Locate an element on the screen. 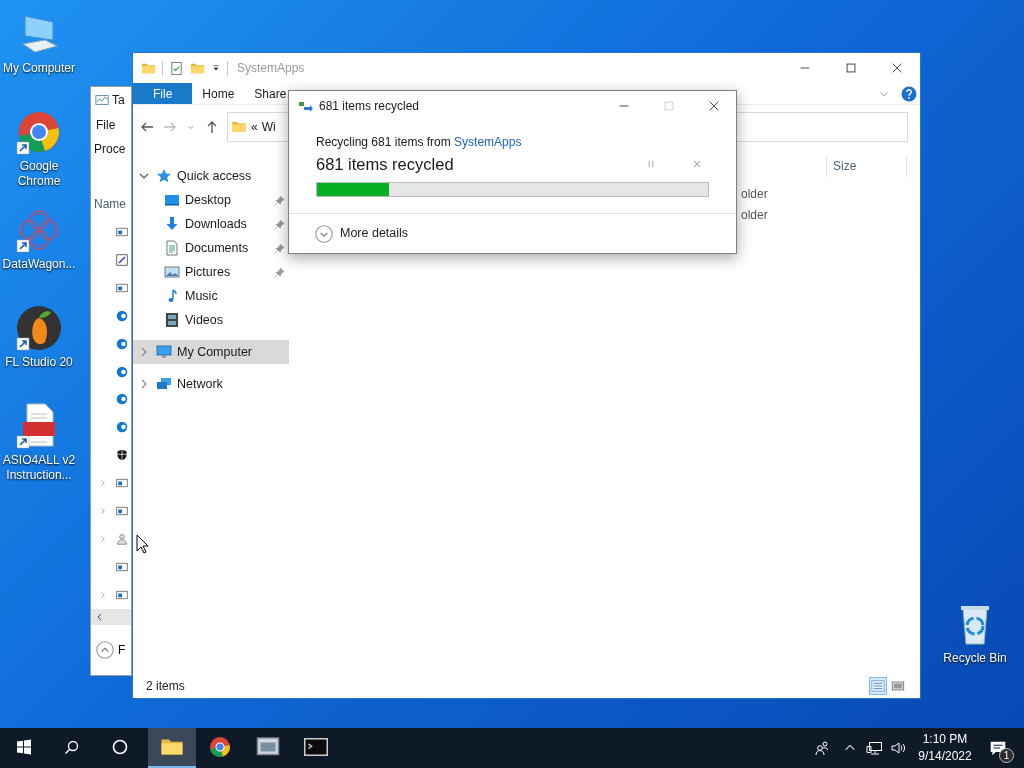 The height and width of the screenshot is (768, 1024). window-title: SystemApps is located at coordinates (271, 68).